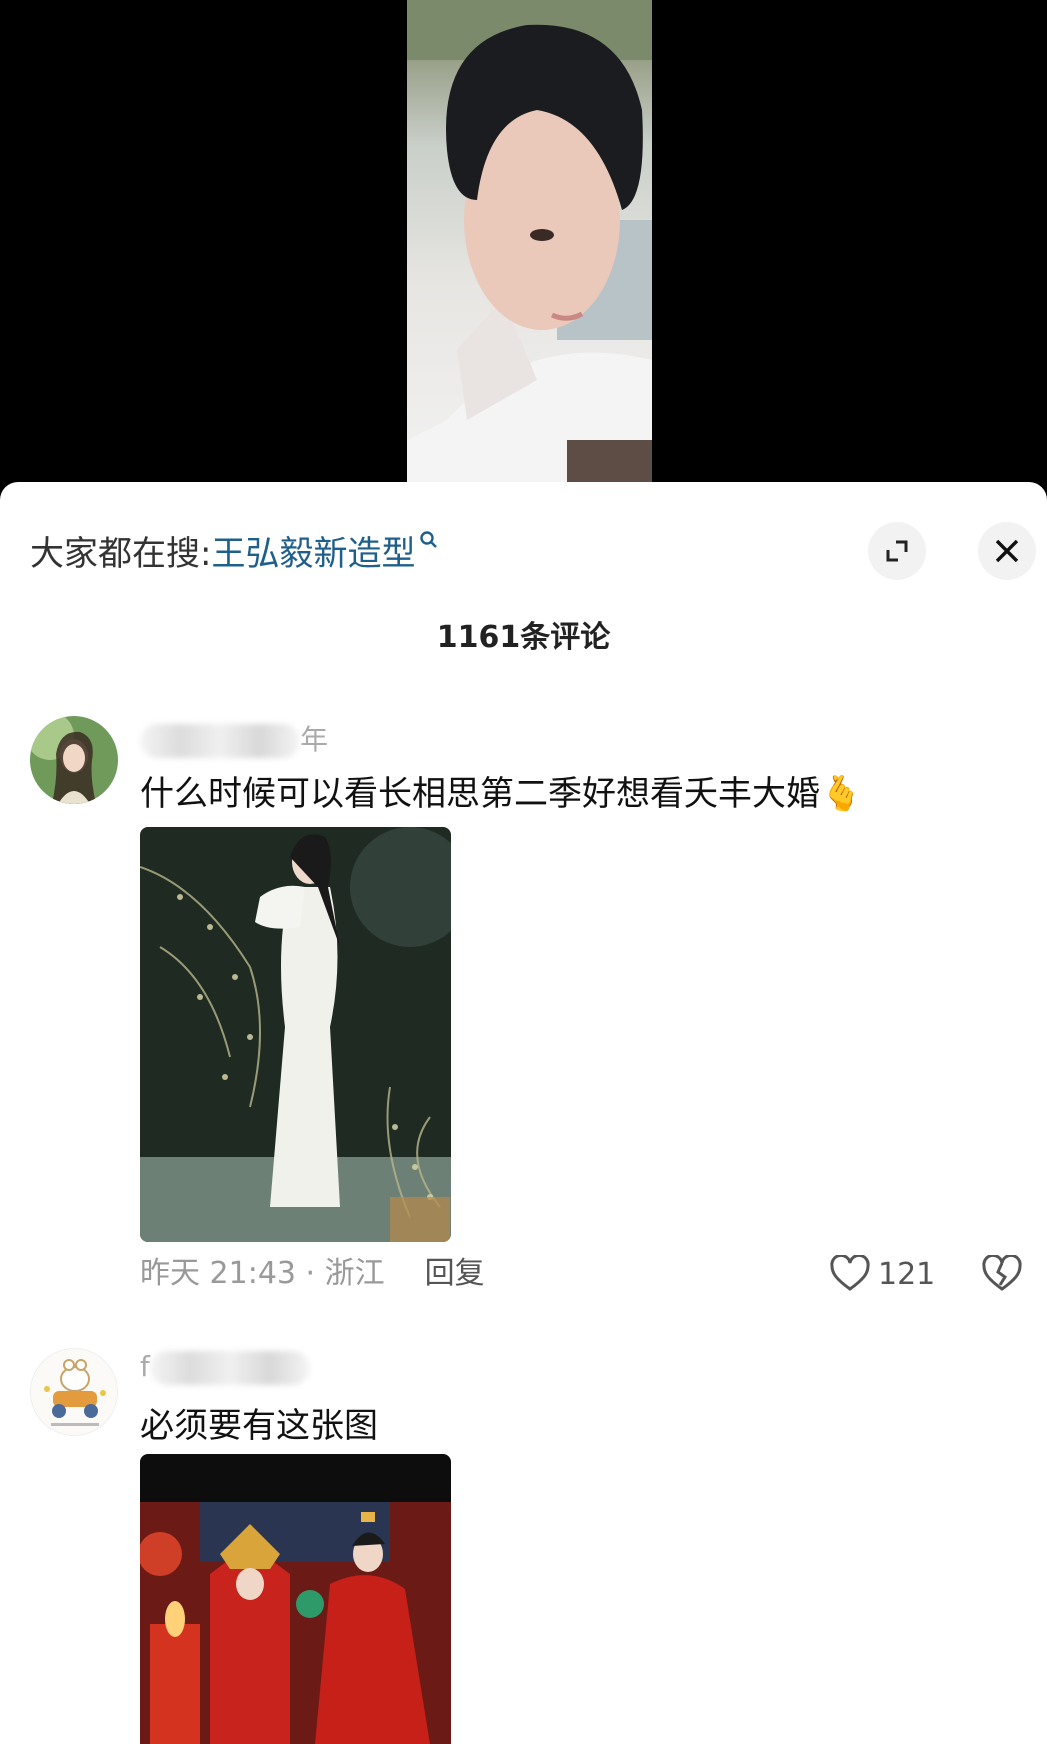 This screenshot has height=1744, width=1047. I want to click on like-button: 121, so click(882, 1274).